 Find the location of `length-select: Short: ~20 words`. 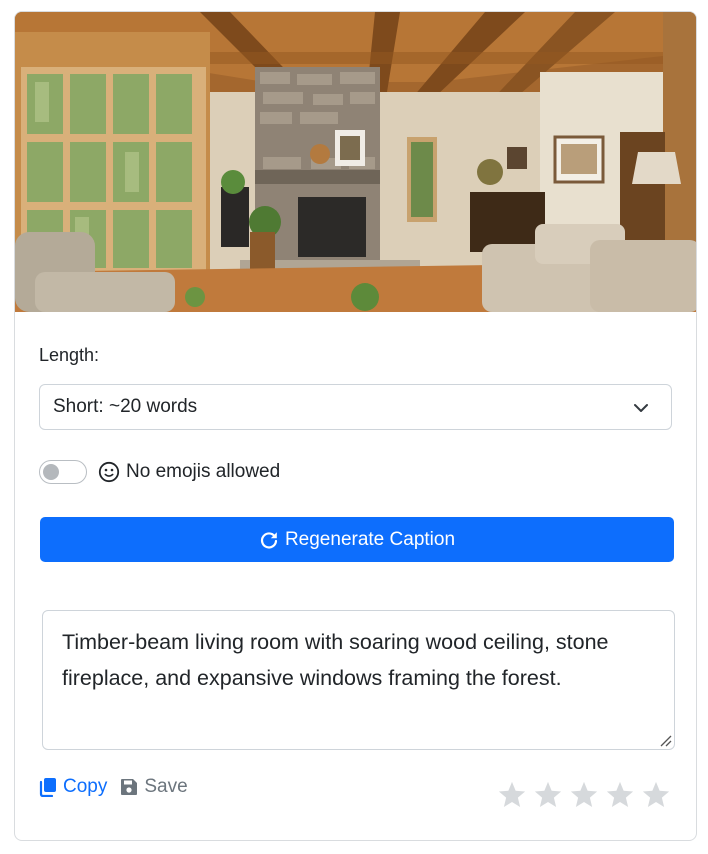

length-select: Short: ~20 words is located at coordinates (355, 407).